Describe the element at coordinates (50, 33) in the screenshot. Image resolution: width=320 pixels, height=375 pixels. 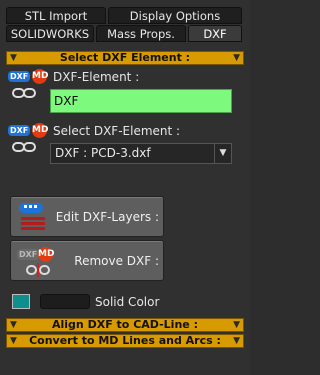
I see `tab-solidworks: SOLIDWORKS` at that location.